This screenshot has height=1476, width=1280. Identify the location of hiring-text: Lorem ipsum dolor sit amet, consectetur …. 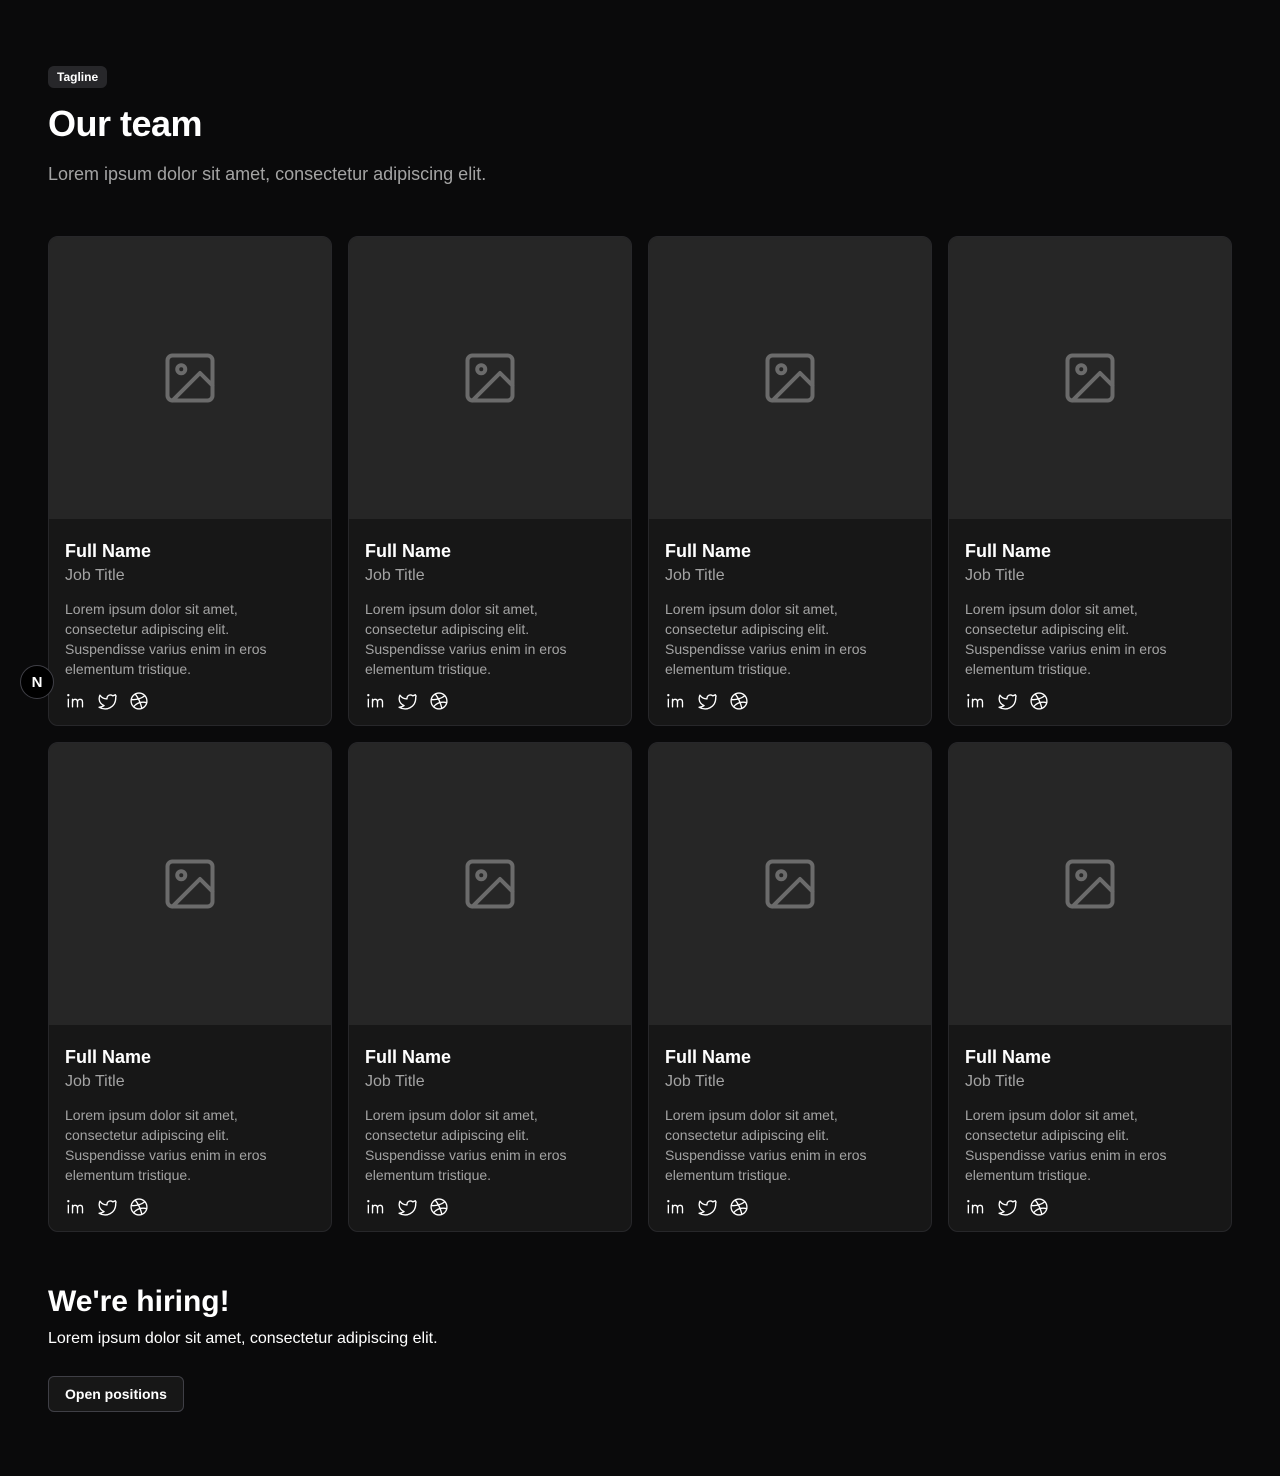
(243, 1338).